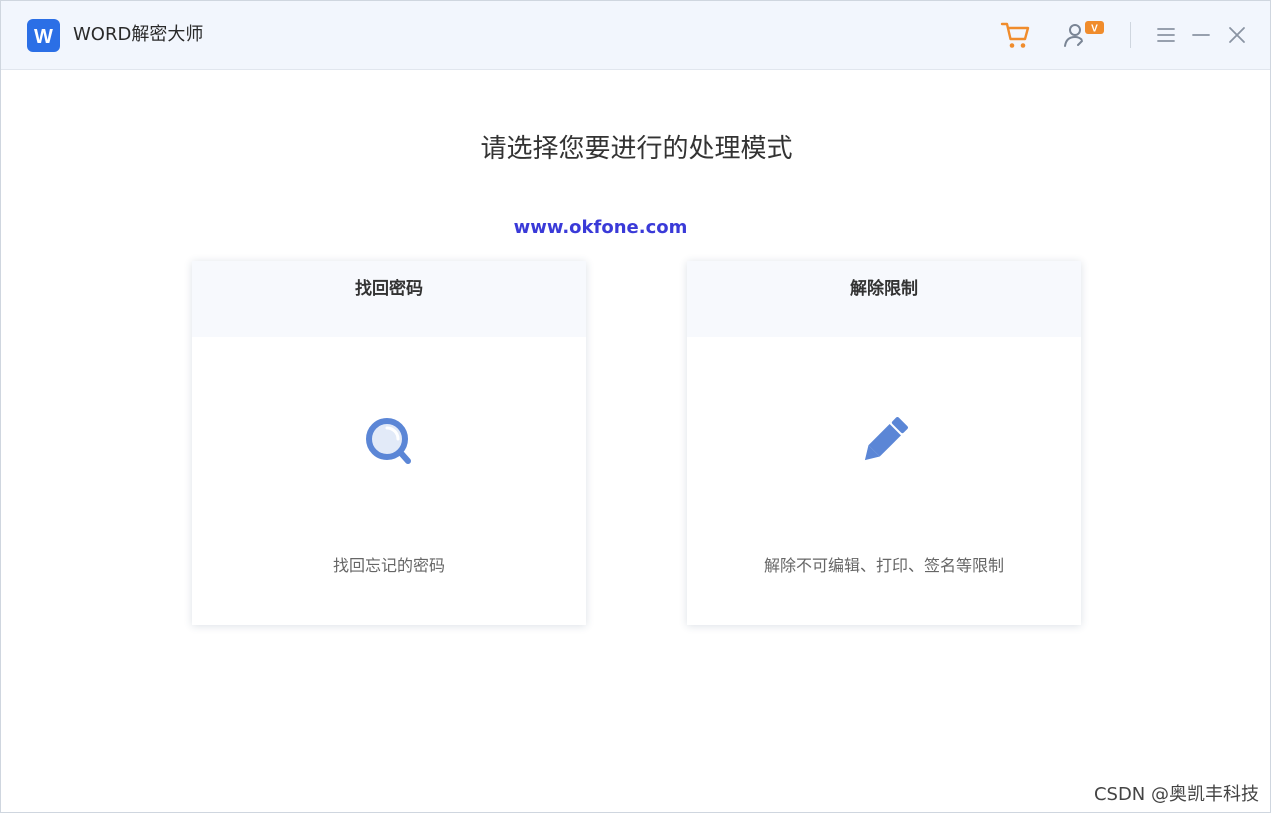 This screenshot has width=1271, height=813. I want to click on title-bar: W WORD解密大师 V, so click(635, 35).